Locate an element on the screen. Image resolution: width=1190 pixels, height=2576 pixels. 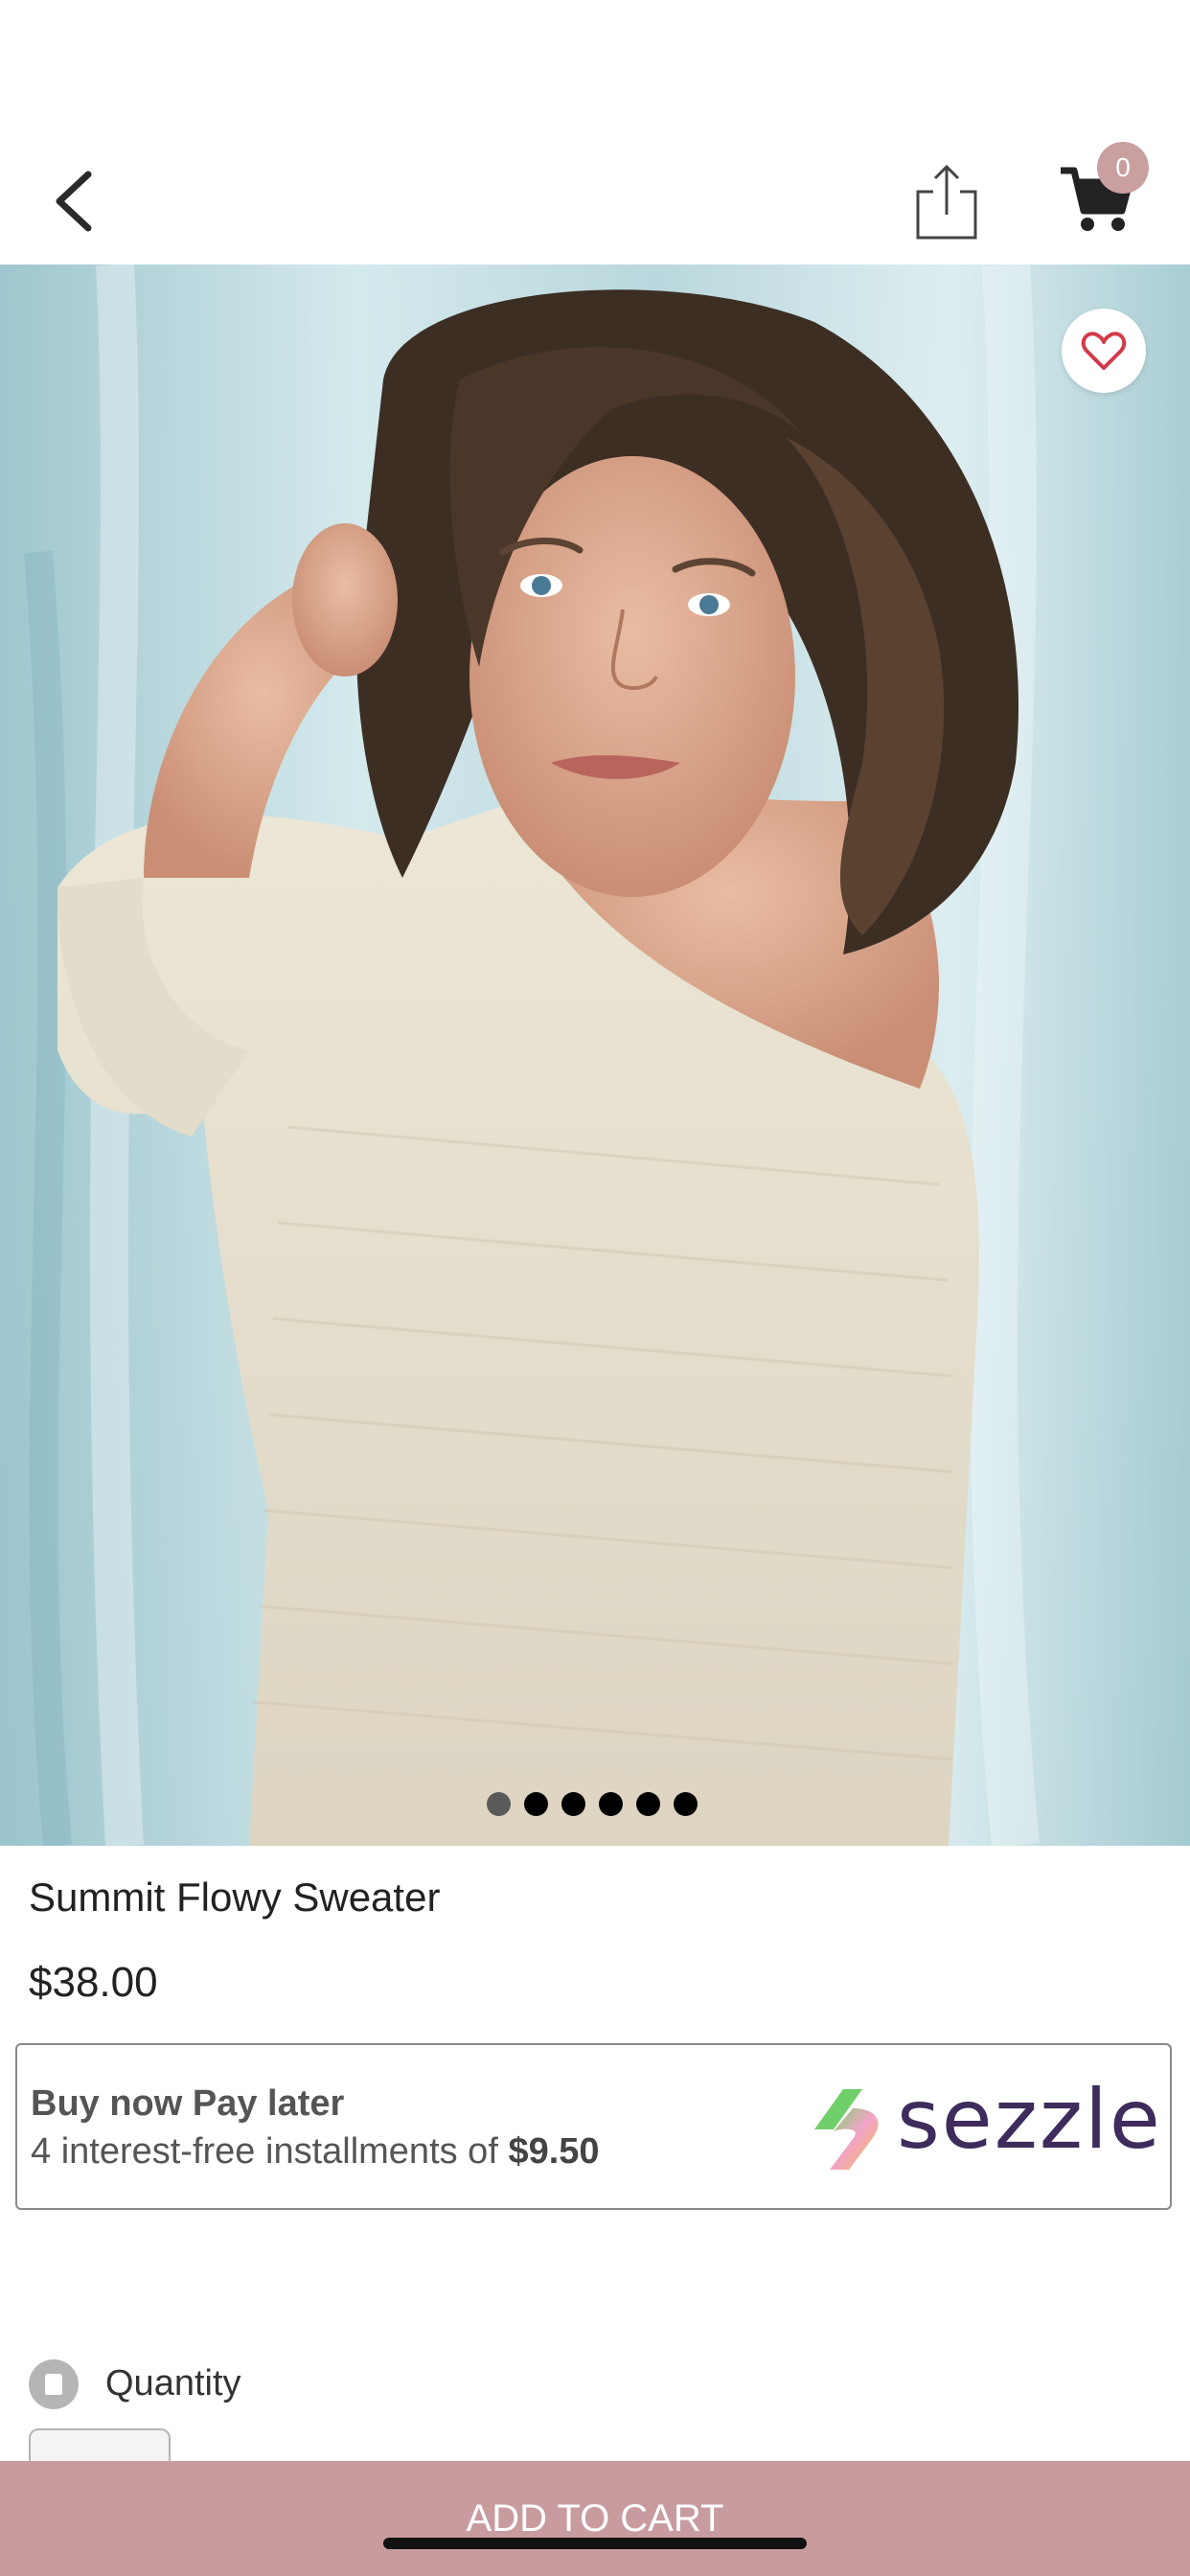
home-indicator is located at coordinates (595, 2543).